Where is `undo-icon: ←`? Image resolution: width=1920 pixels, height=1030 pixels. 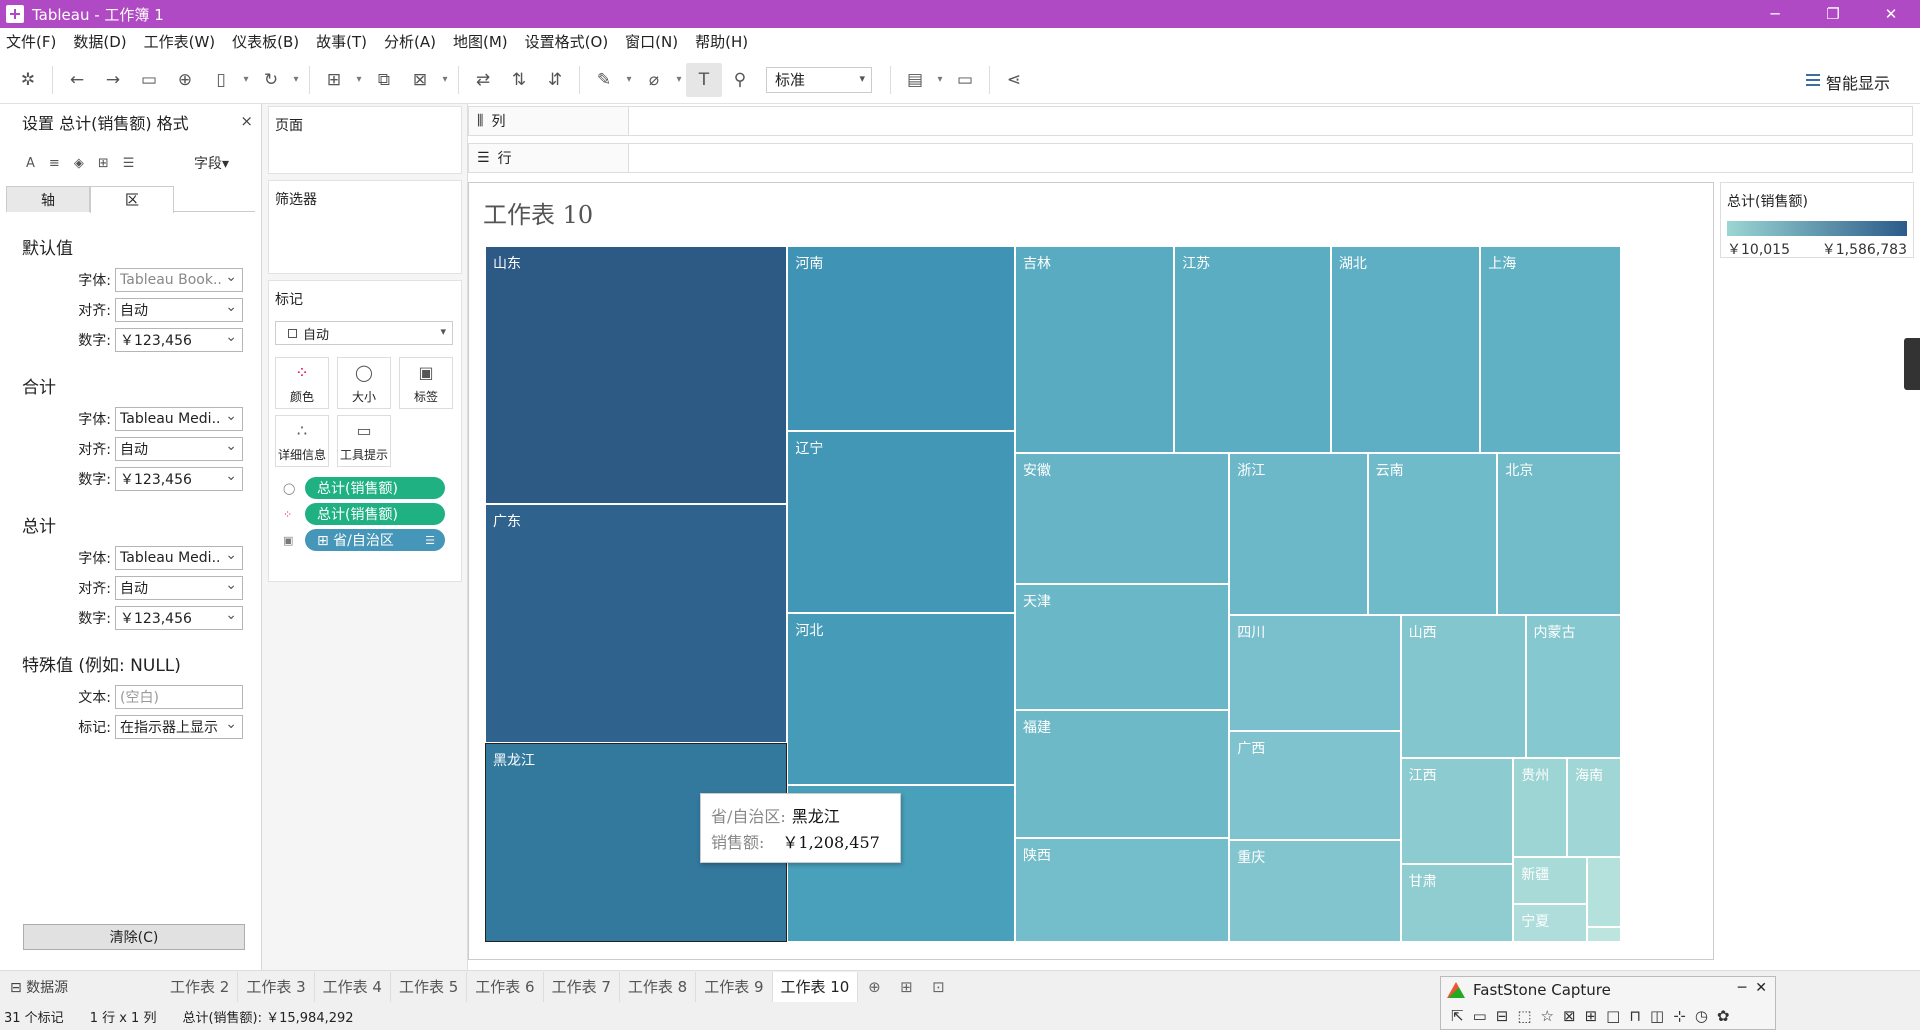 undo-icon: ← is located at coordinates (77, 80).